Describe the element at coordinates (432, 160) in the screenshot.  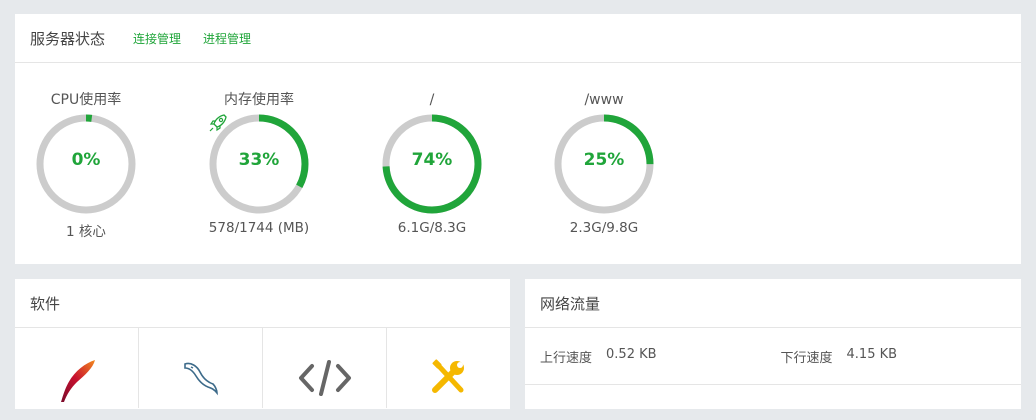
I see `gauge-value: 74%` at that location.